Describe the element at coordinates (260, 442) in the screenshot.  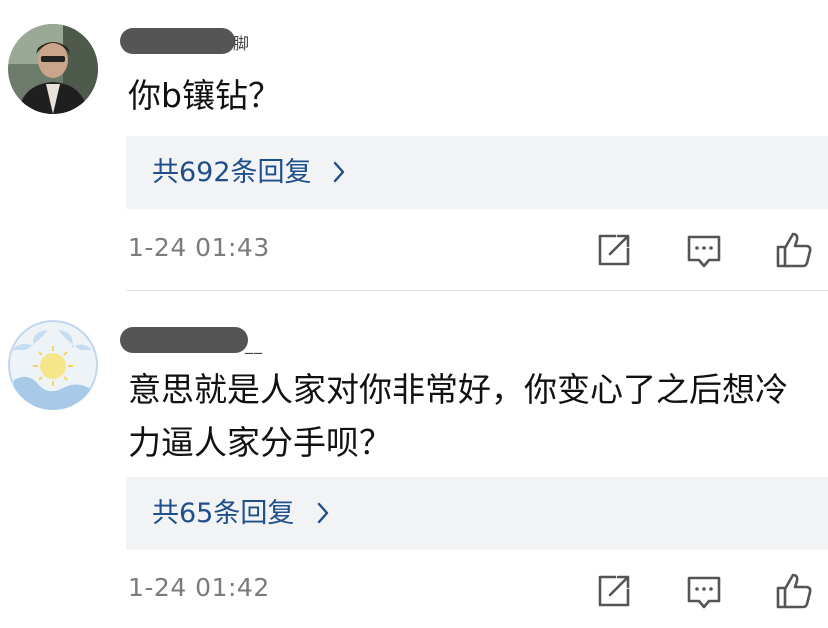
I see `comment-text-line: 力逼人家分手呗？` at that location.